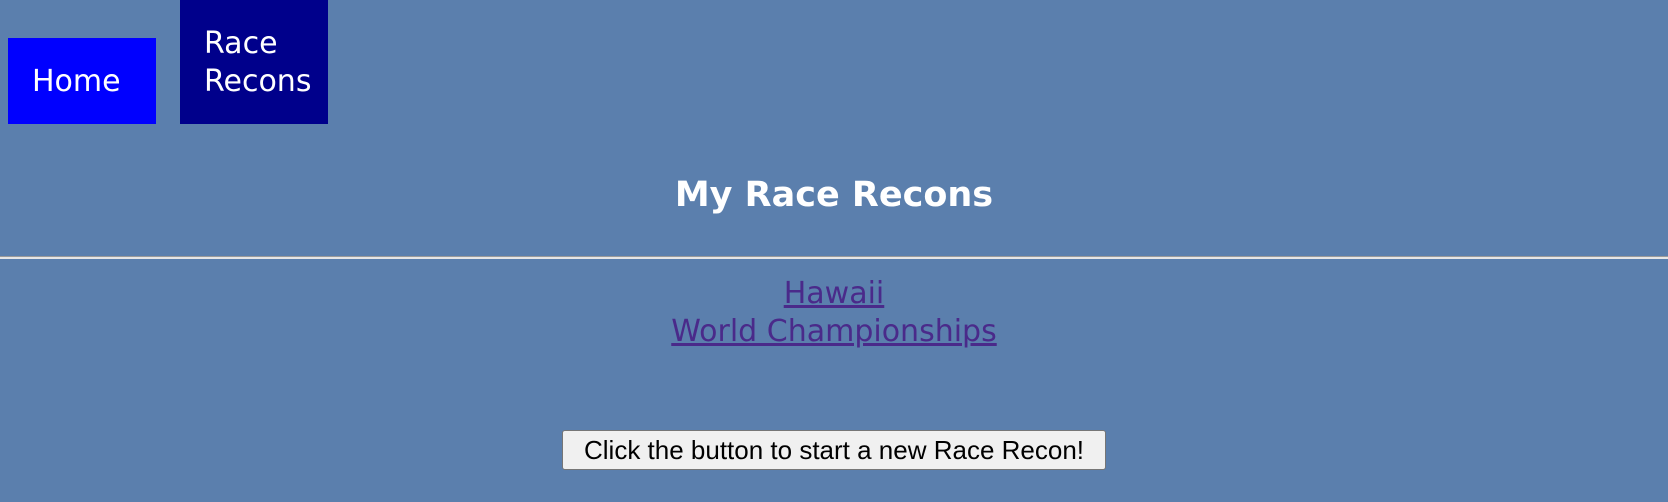 This screenshot has height=502, width=1668. Describe the element at coordinates (834, 257) in the screenshot. I see `section-divider` at that location.